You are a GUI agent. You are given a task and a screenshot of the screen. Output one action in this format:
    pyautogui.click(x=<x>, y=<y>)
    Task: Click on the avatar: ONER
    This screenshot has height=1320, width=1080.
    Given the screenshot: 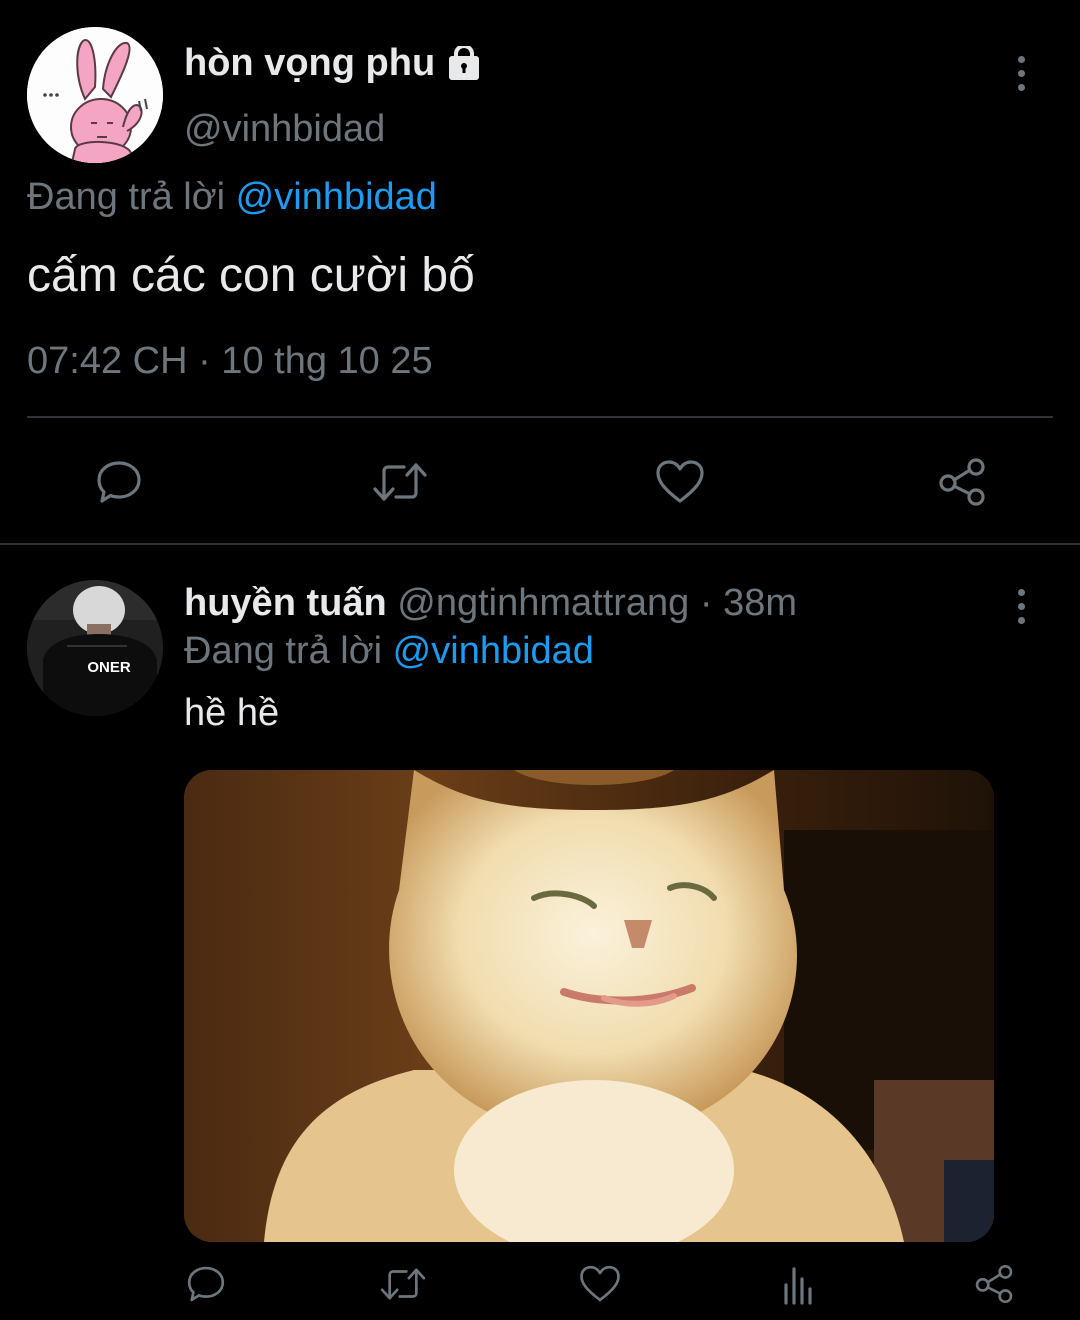 What is the action you would take?
    pyautogui.click(x=95, y=648)
    